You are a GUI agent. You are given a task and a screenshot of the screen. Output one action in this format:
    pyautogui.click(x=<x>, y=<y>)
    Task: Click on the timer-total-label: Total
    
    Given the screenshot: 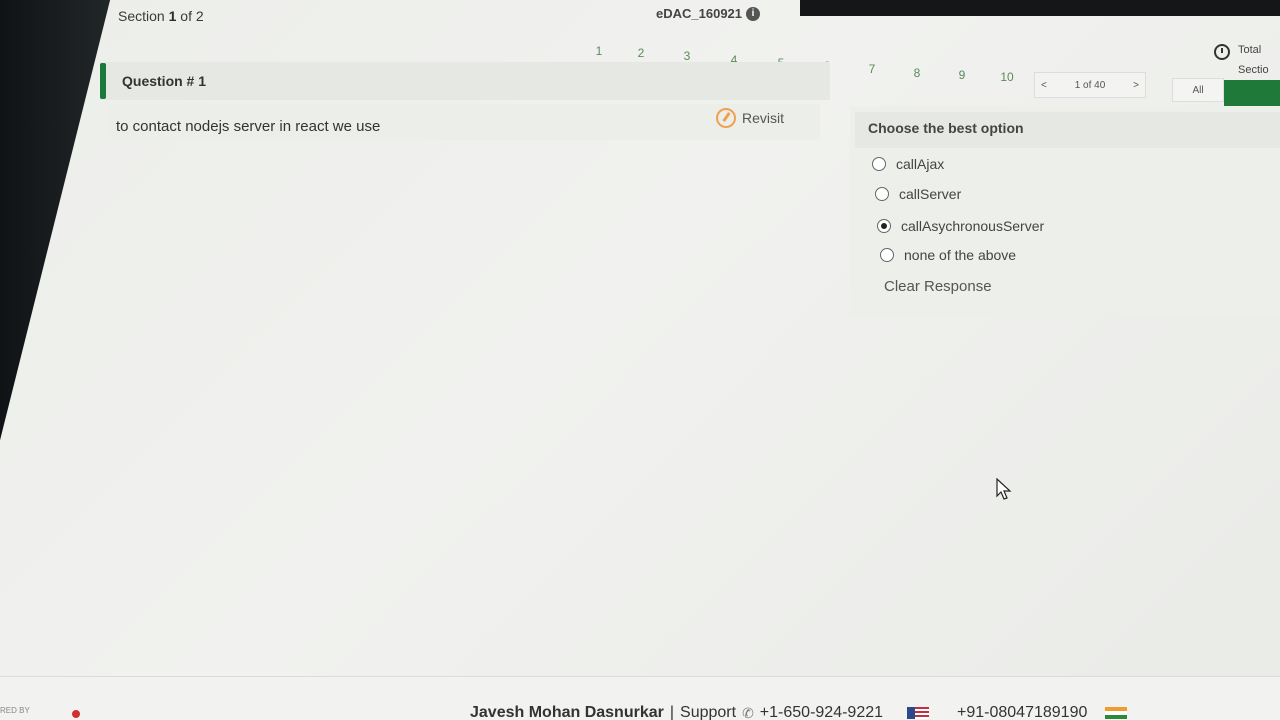 What is the action you would take?
    pyautogui.click(x=1250, y=50)
    